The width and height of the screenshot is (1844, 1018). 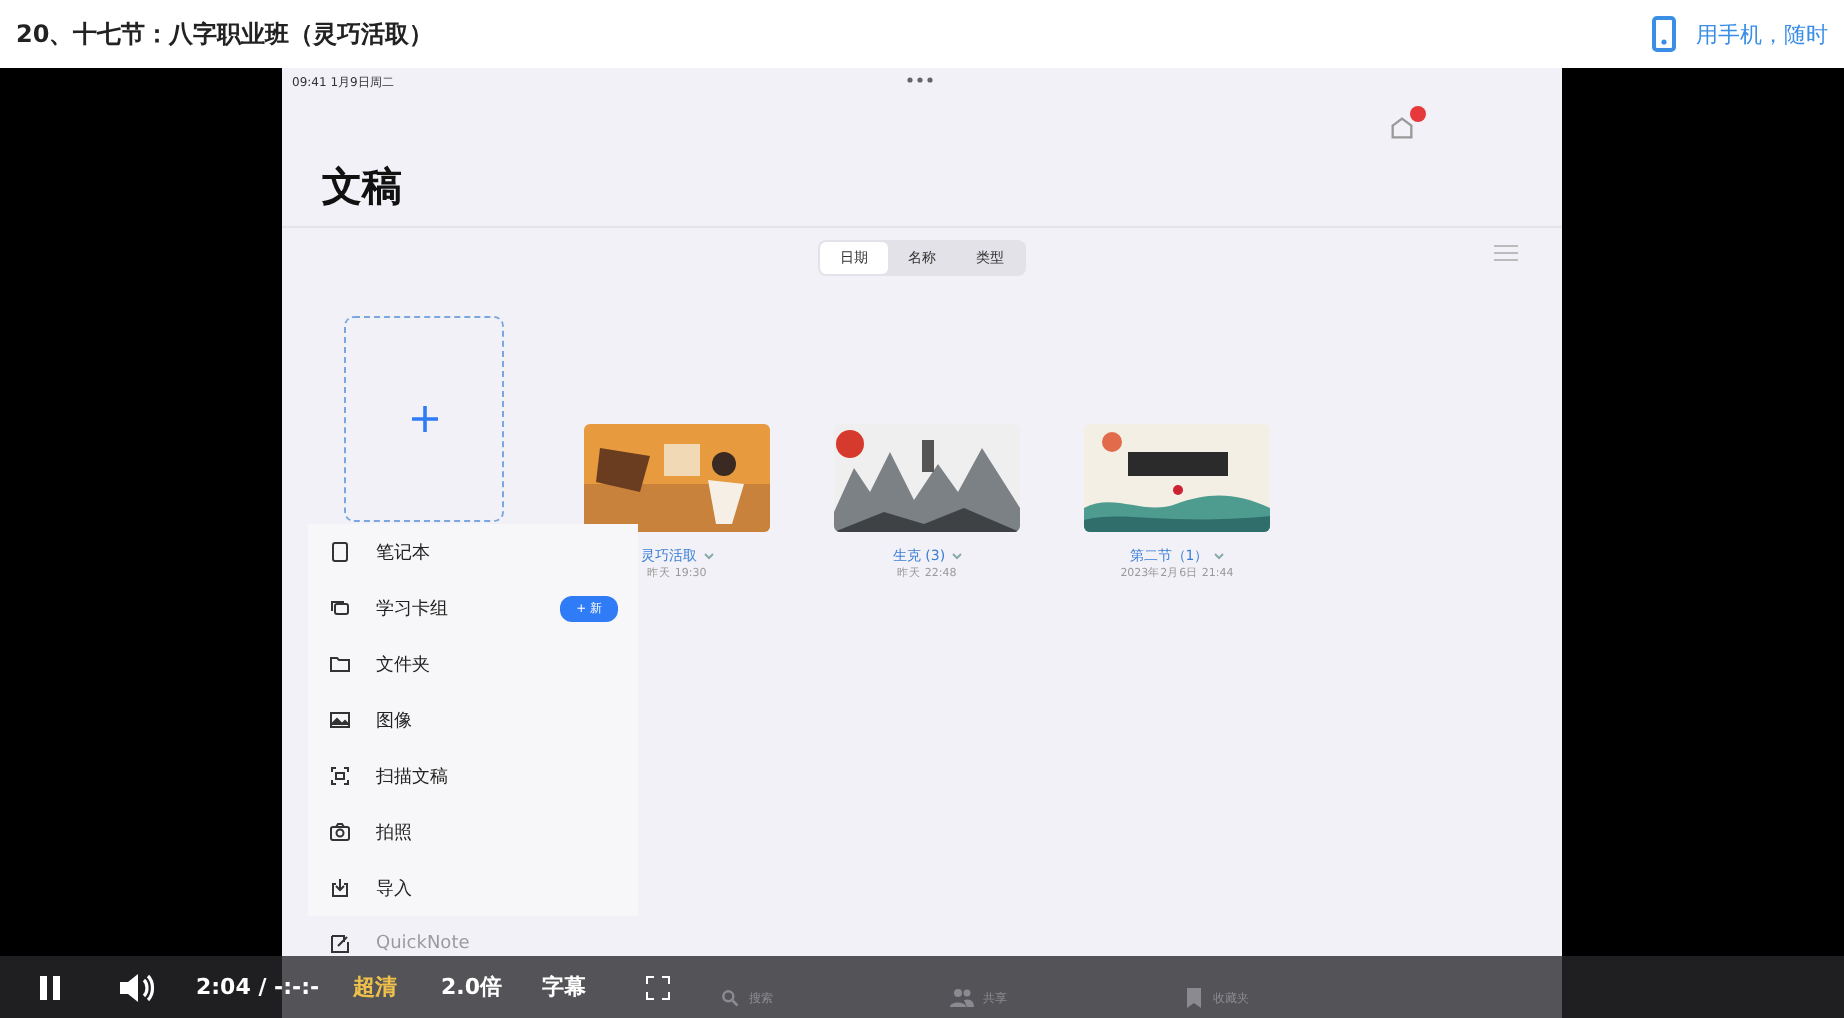 I want to click on scan-icon, so click(x=340, y=776).